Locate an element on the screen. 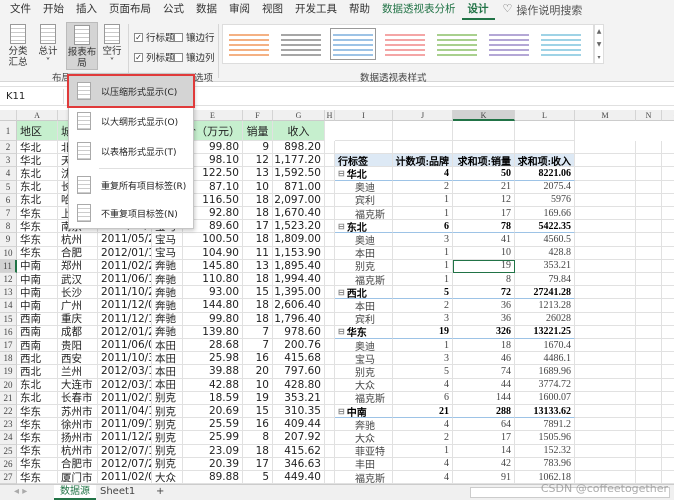 This screenshot has width=674, height=500. cell: 783.96 is located at coordinates (545, 464).